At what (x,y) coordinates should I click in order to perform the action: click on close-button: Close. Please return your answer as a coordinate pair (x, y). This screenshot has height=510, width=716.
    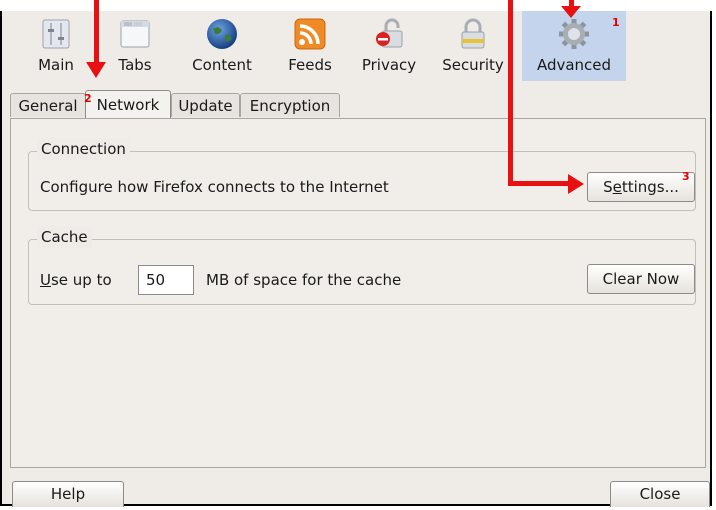
    Looking at the image, I should click on (660, 494).